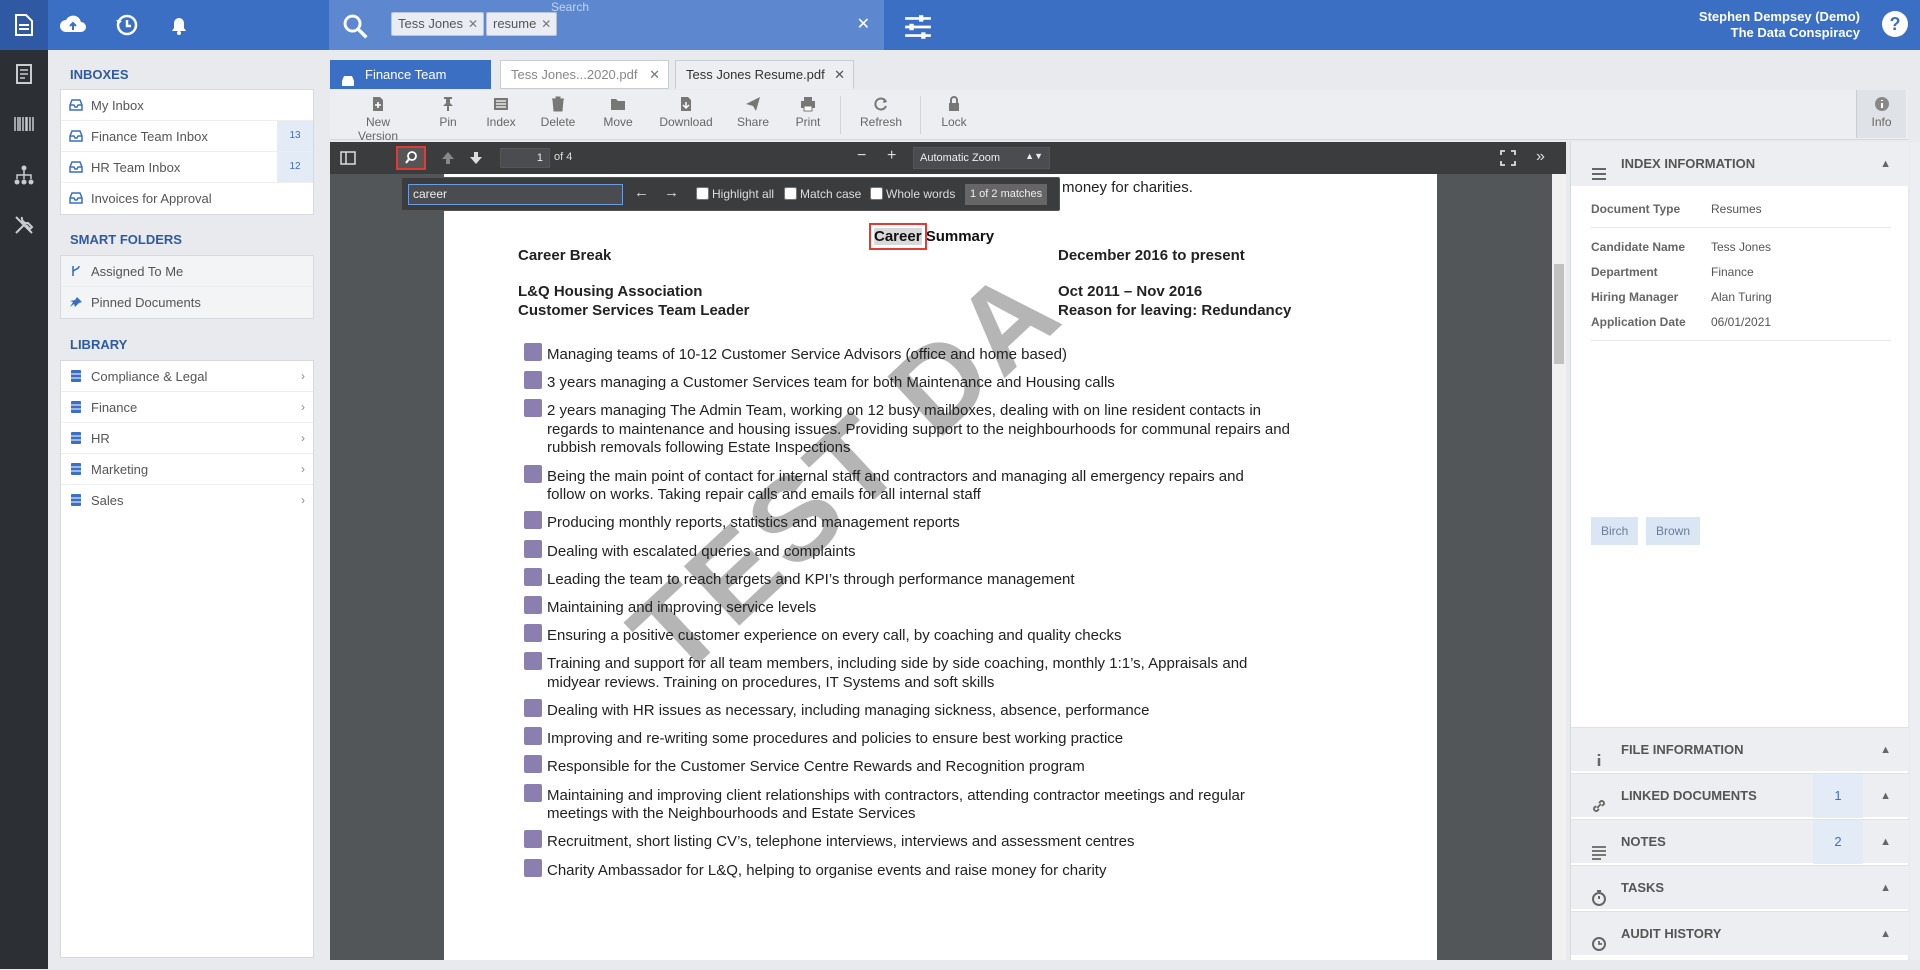  Describe the element at coordinates (73, 25) in the screenshot. I see `upload-icon` at that location.